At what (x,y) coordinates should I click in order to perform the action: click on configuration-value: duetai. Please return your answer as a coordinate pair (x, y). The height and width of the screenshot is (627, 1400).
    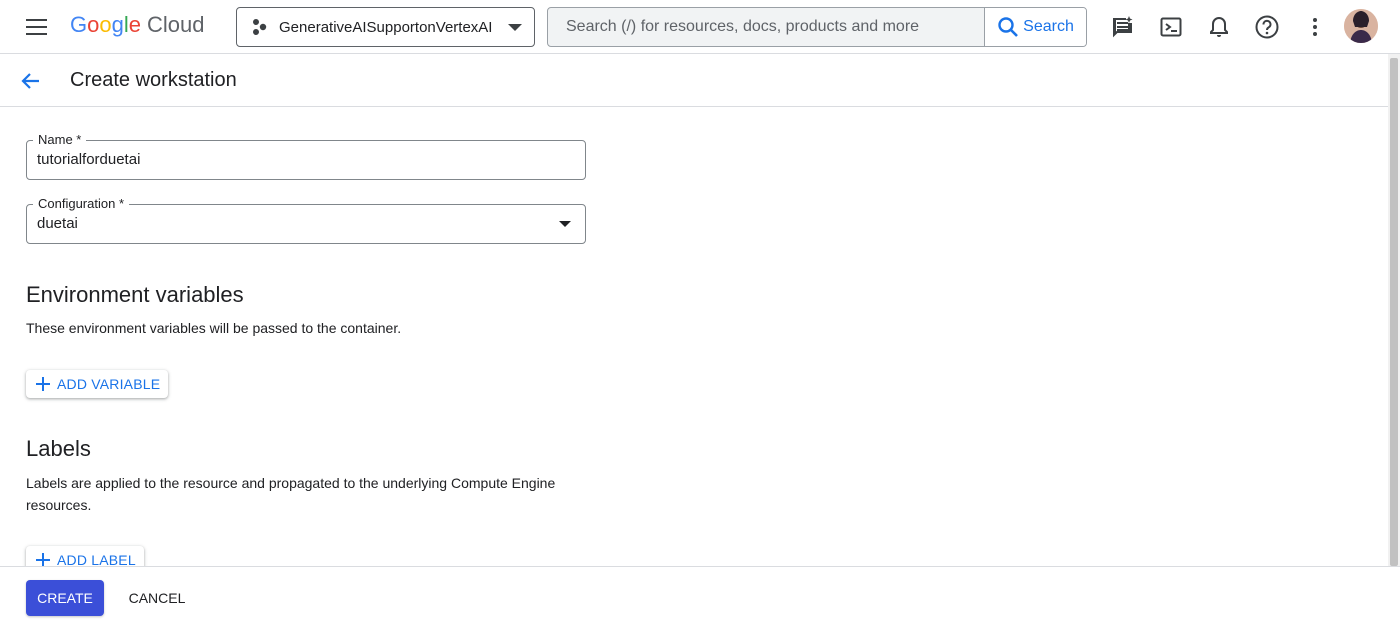
    Looking at the image, I should click on (57, 223).